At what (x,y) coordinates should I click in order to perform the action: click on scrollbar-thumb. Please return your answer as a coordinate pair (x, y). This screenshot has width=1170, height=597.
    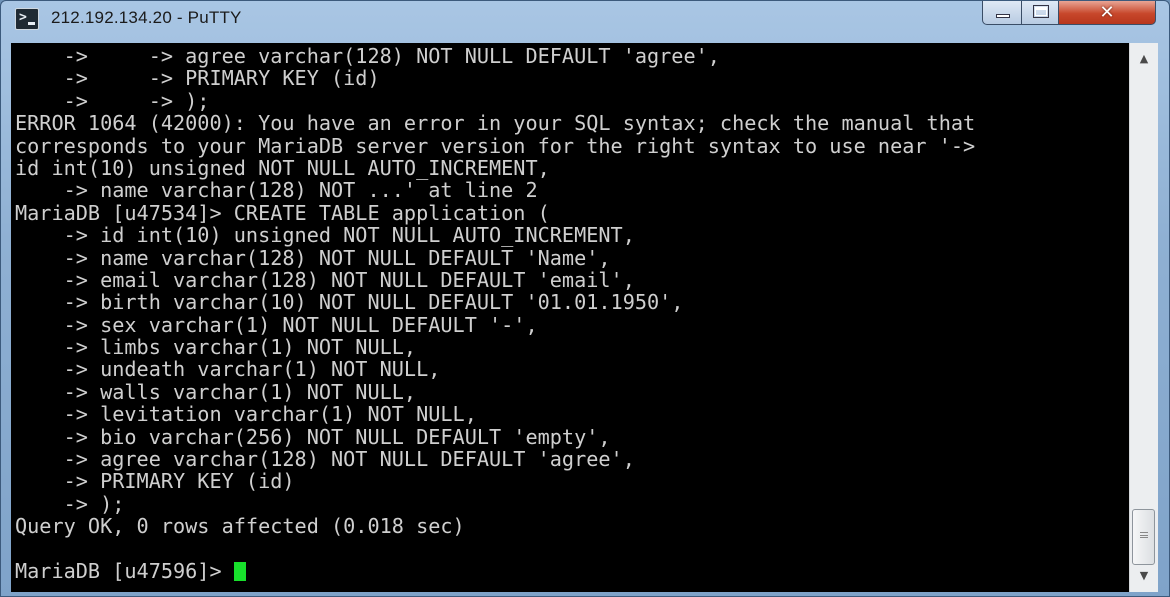
    Looking at the image, I should click on (1143, 537).